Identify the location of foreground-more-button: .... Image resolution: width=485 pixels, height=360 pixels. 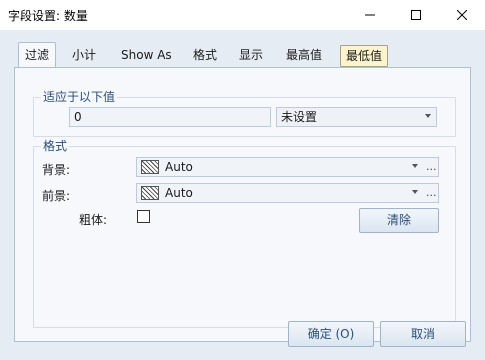
(431, 193).